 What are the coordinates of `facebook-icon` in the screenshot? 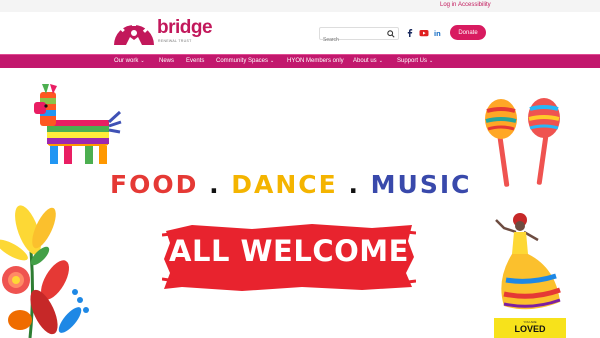 It's located at (410, 33).